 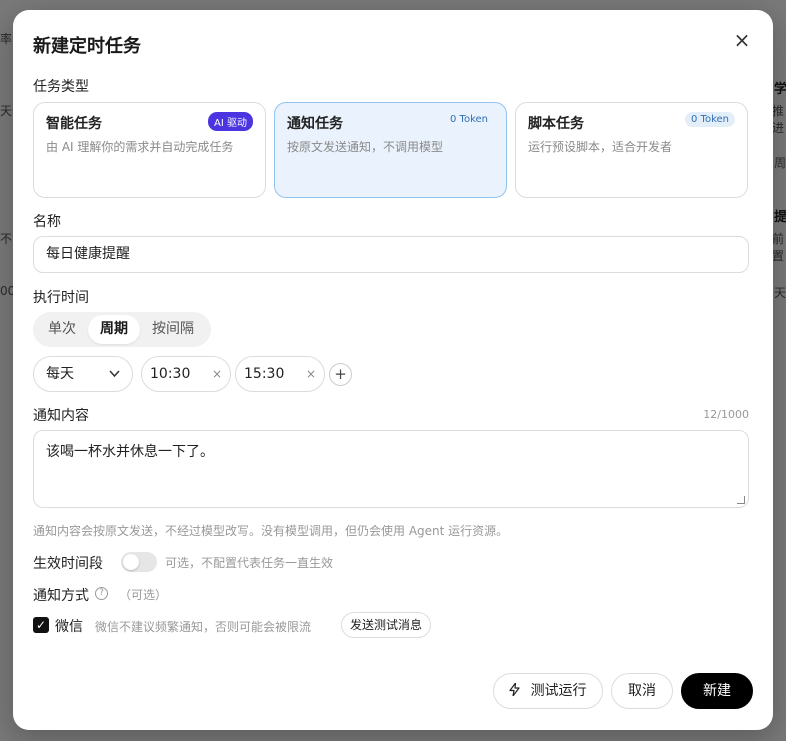 What do you see at coordinates (741, 500) in the screenshot?
I see `resize-handle-icon` at bounding box center [741, 500].